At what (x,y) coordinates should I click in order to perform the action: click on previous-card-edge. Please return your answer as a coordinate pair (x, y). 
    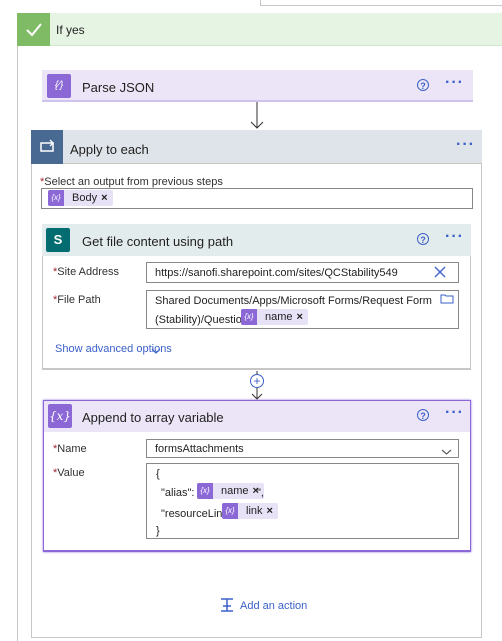
    Looking at the image, I should click on (381, 3).